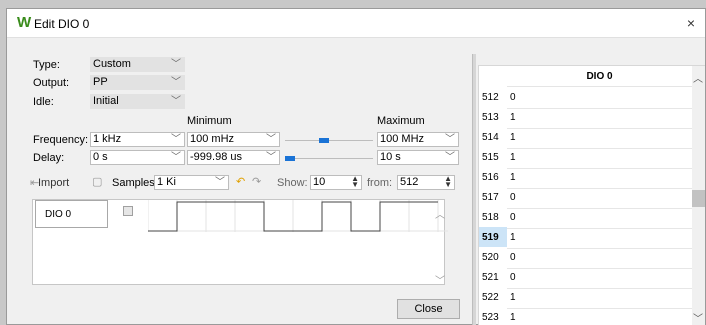 The image size is (706, 325). I want to click on show-value: 10, so click(319, 182).